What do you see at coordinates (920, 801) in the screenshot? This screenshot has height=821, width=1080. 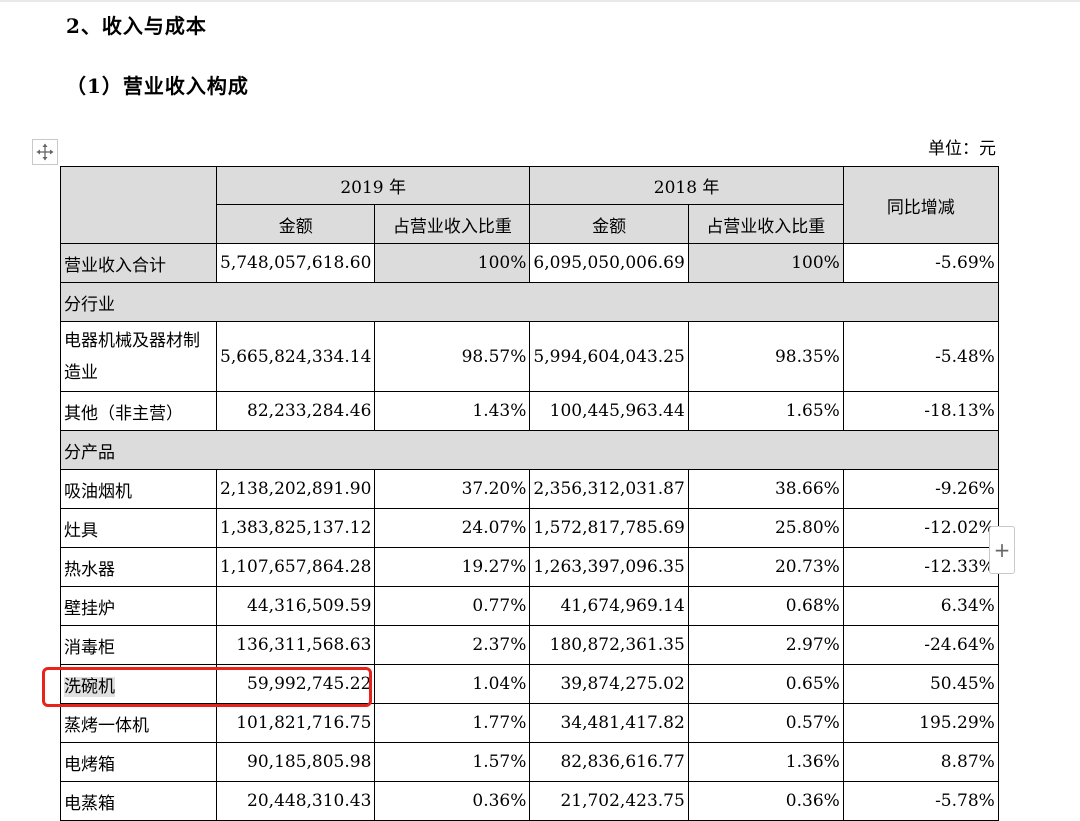 I see `yoy-cell: -5.78%` at bounding box center [920, 801].